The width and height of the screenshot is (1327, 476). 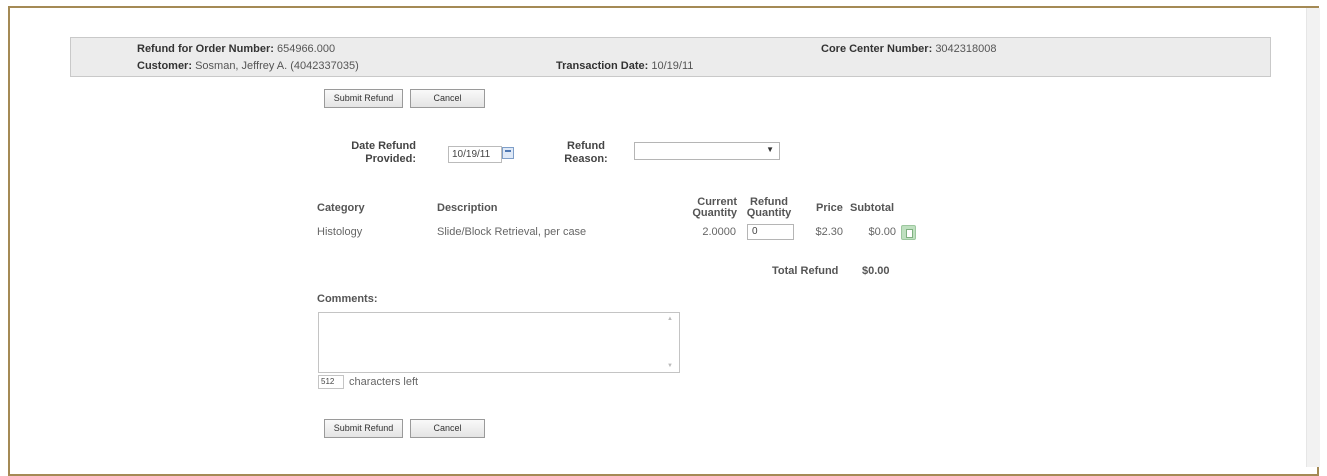 What do you see at coordinates (670, 366) in the screenshot?
I see `scroll-down-icon: ▼` at bounding box center [670, 366].